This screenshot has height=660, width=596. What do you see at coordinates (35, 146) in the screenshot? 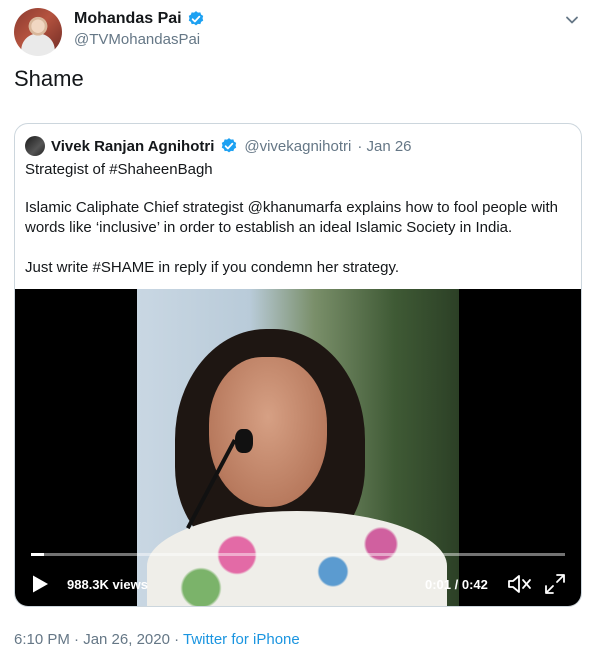
I see `quoted-author-avatar` at bounding box center [35, 146].